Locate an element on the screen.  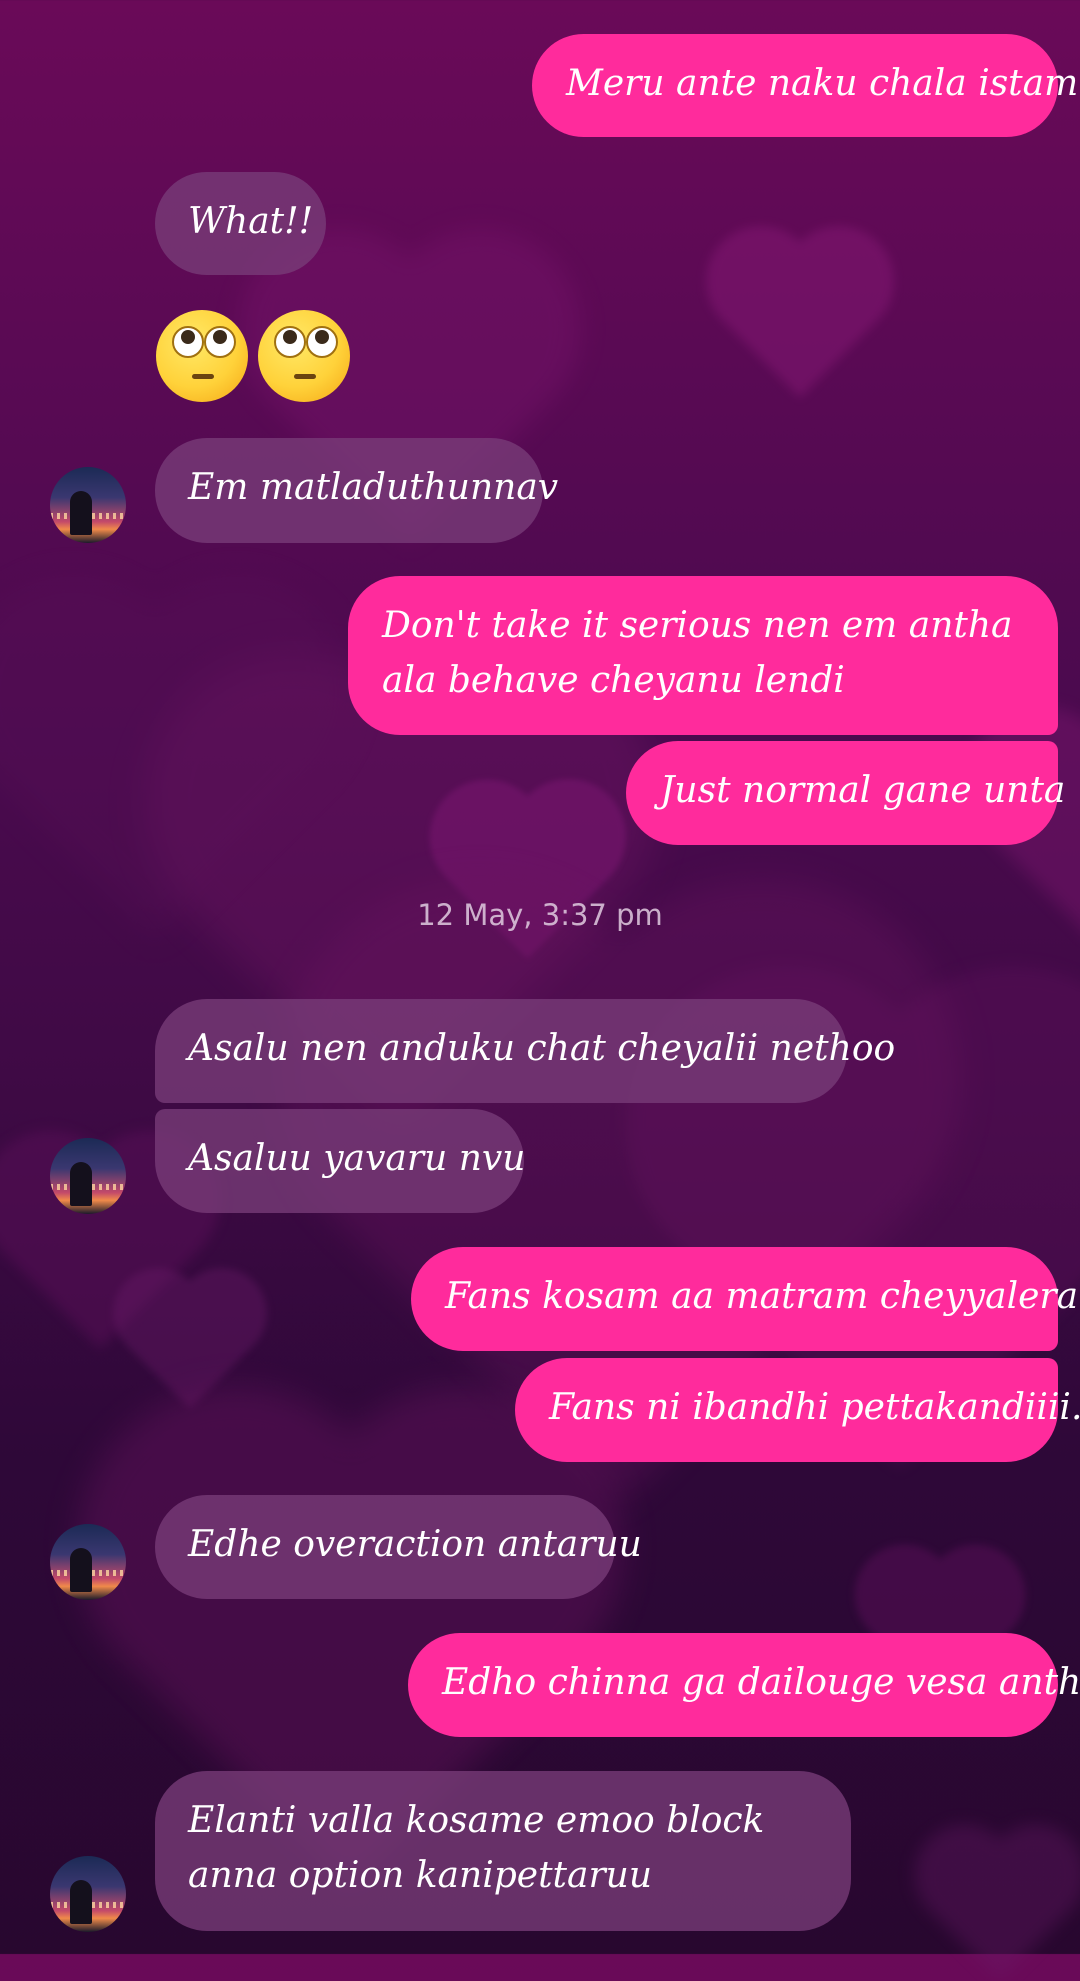
message-incoming: Edhe overaction antaruu is located at coordinates (398, 1547).